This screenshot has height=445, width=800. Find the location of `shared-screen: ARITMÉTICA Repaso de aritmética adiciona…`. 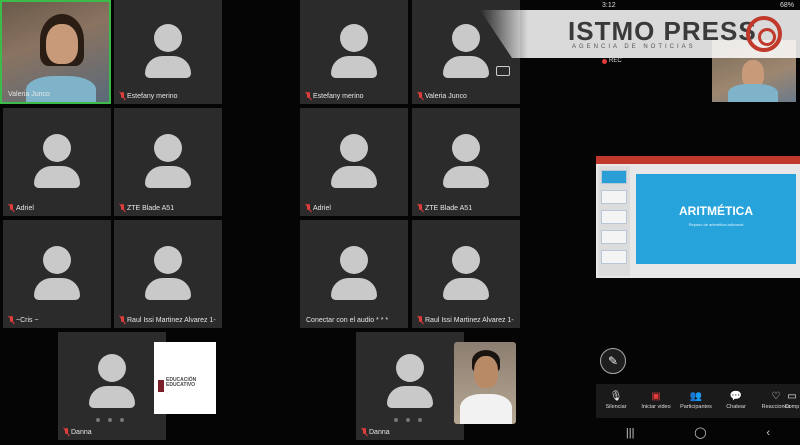

shared-screen: ARITMÉTICA Repaso de aritmética adiciona… is located at coordinates (698, 217).